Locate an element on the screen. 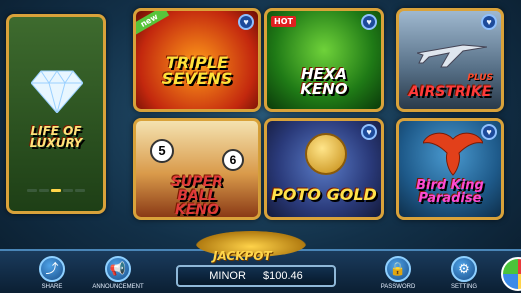  share-button: ⤴ SHARE is located at coordinates (52, 273).